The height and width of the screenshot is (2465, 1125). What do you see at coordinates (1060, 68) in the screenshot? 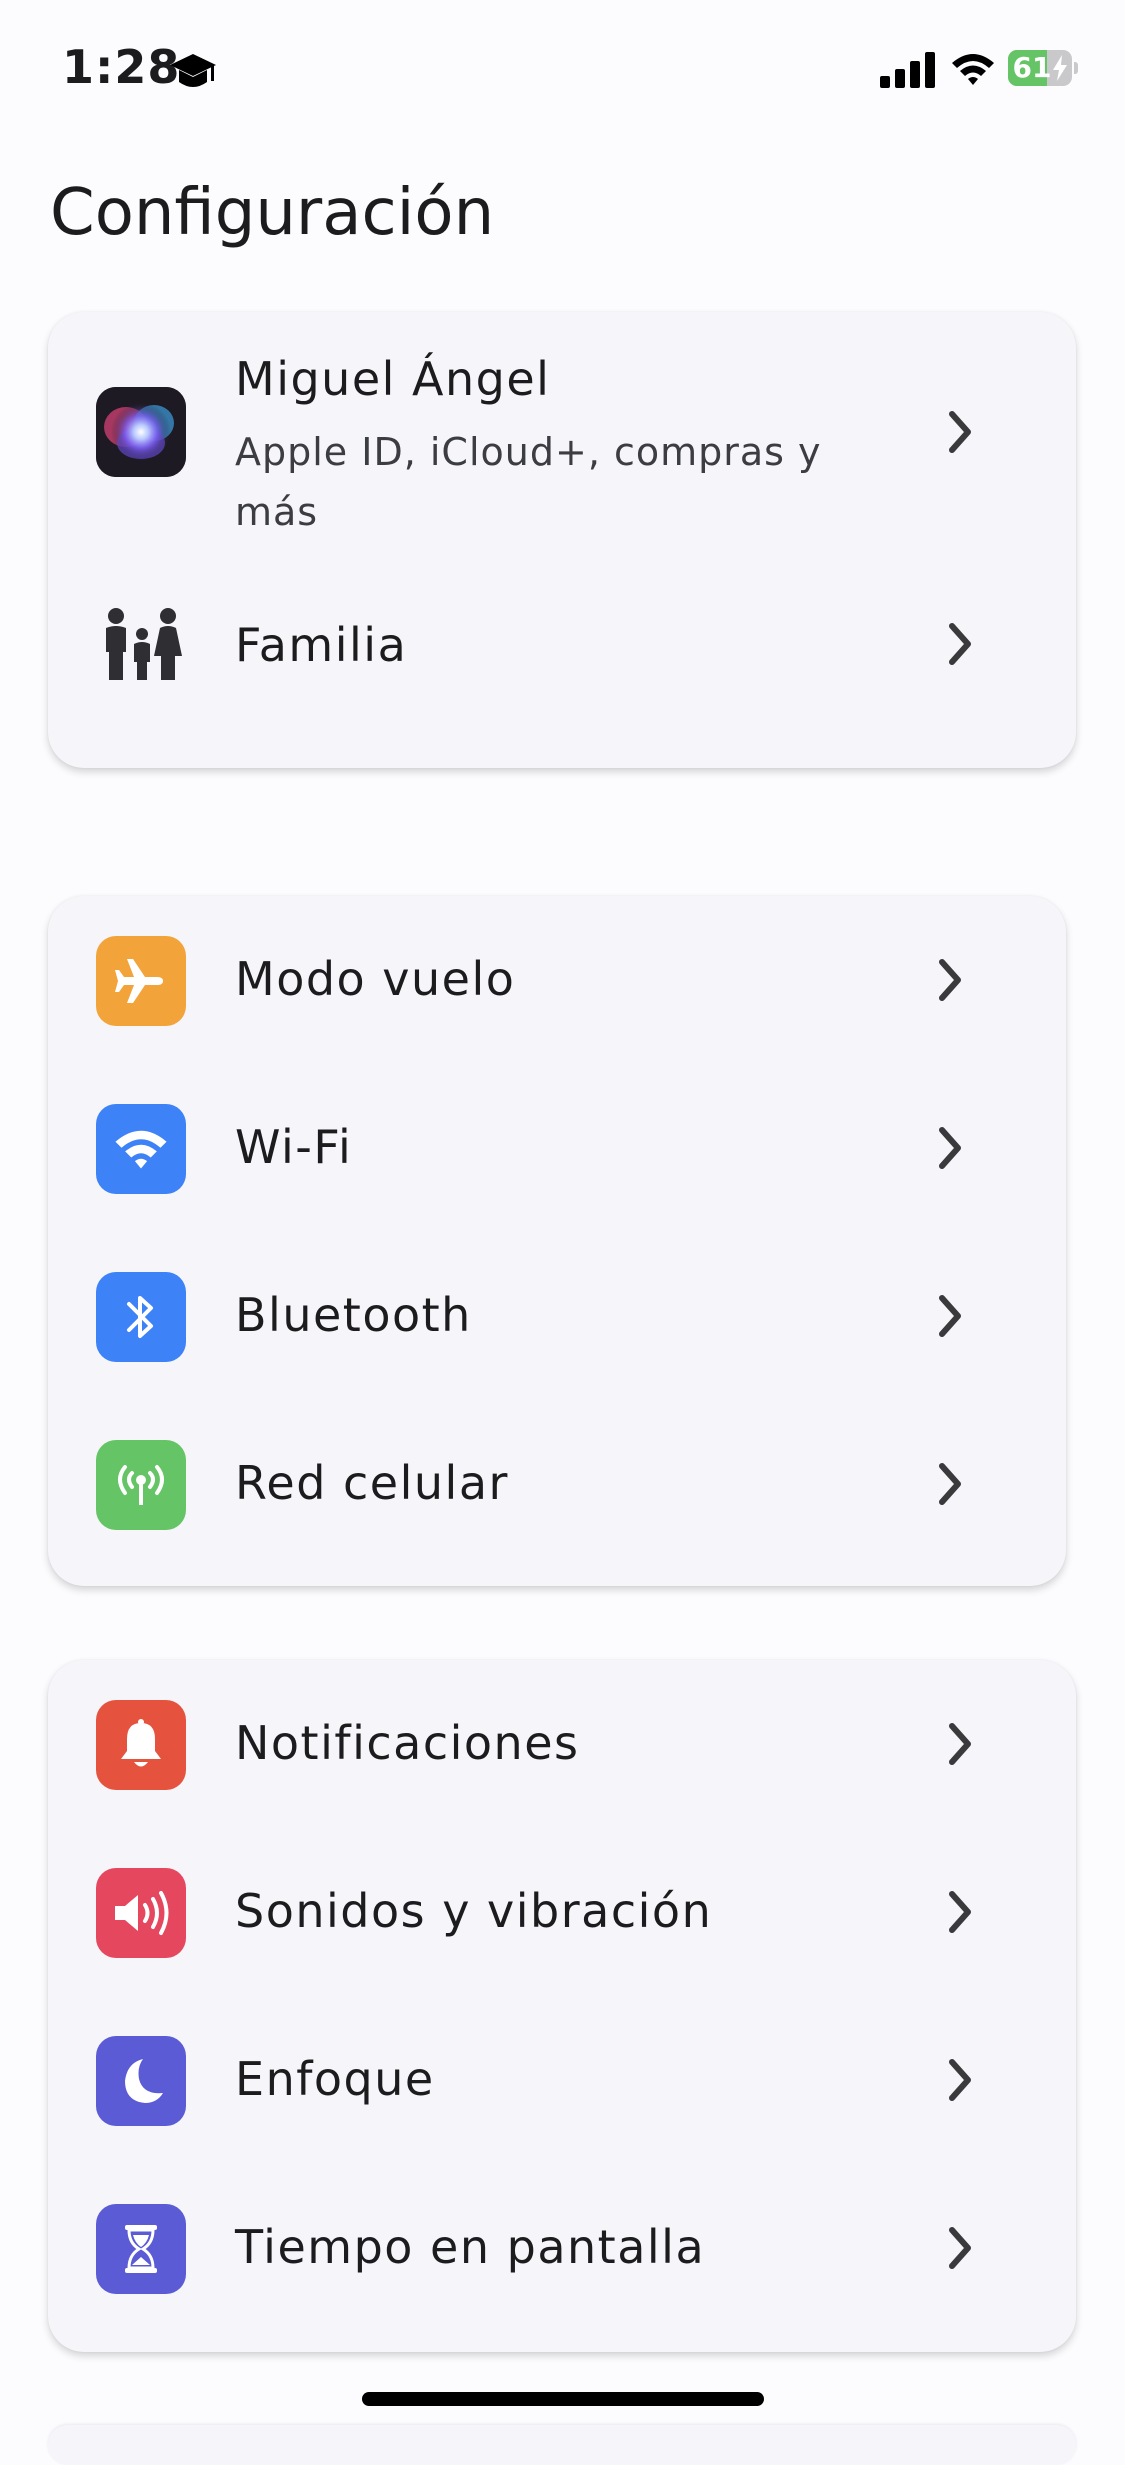
I see `charging-bolt-icon` at bounding box center [1060, 68].